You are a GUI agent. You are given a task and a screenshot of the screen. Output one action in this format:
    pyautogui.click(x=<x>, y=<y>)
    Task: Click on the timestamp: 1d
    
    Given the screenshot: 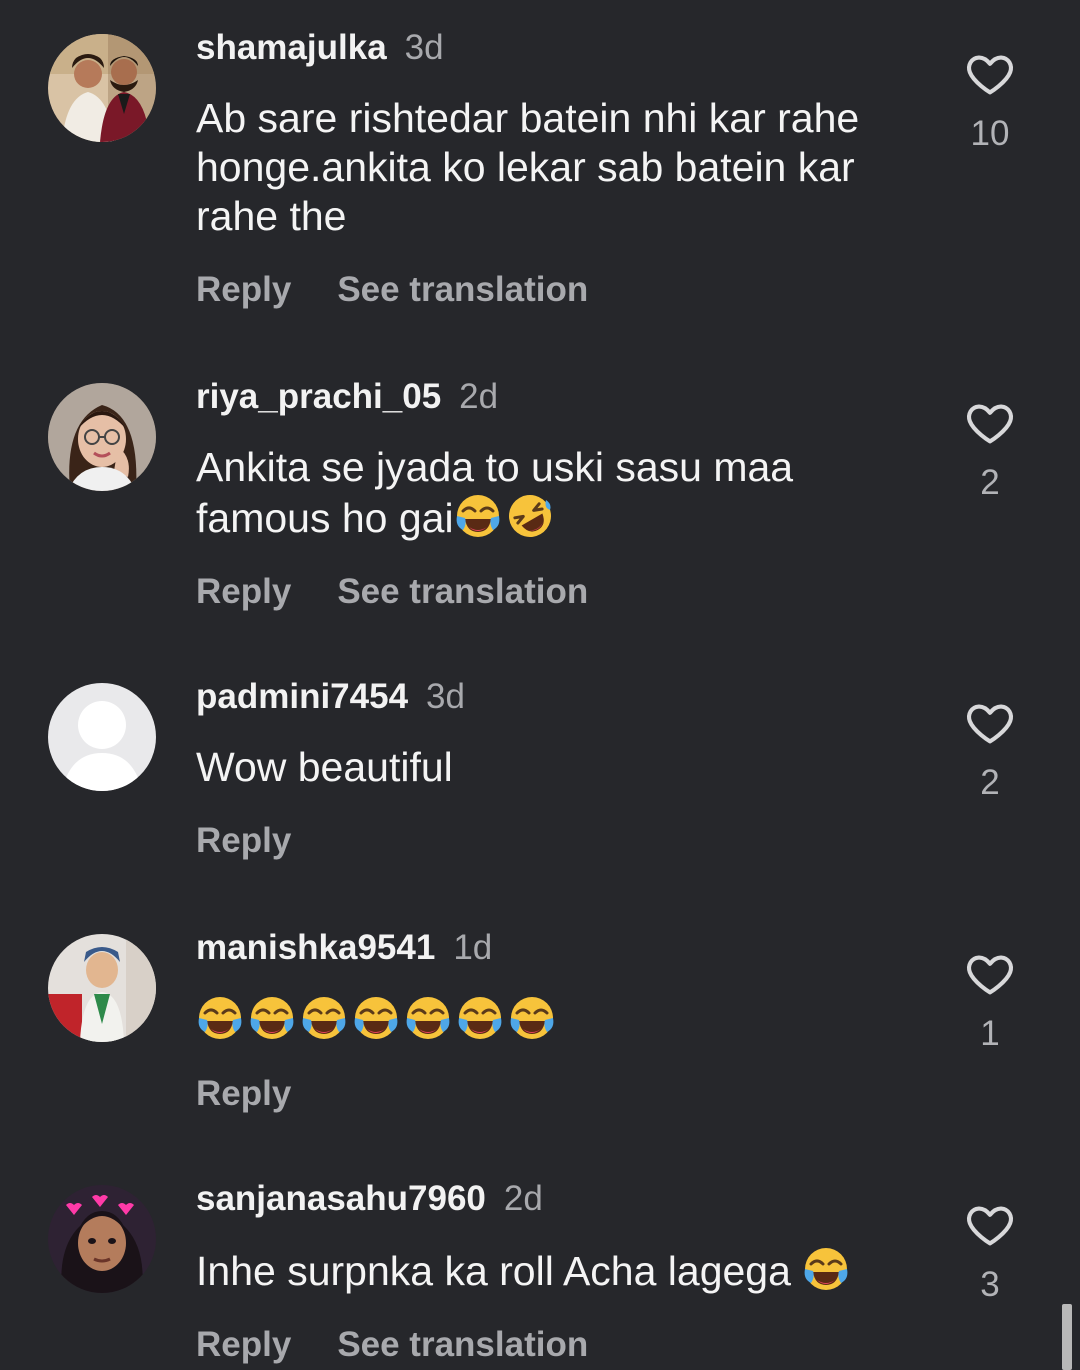 What is the action you would take?
    pyautogui.click(x=473, y=947)
    